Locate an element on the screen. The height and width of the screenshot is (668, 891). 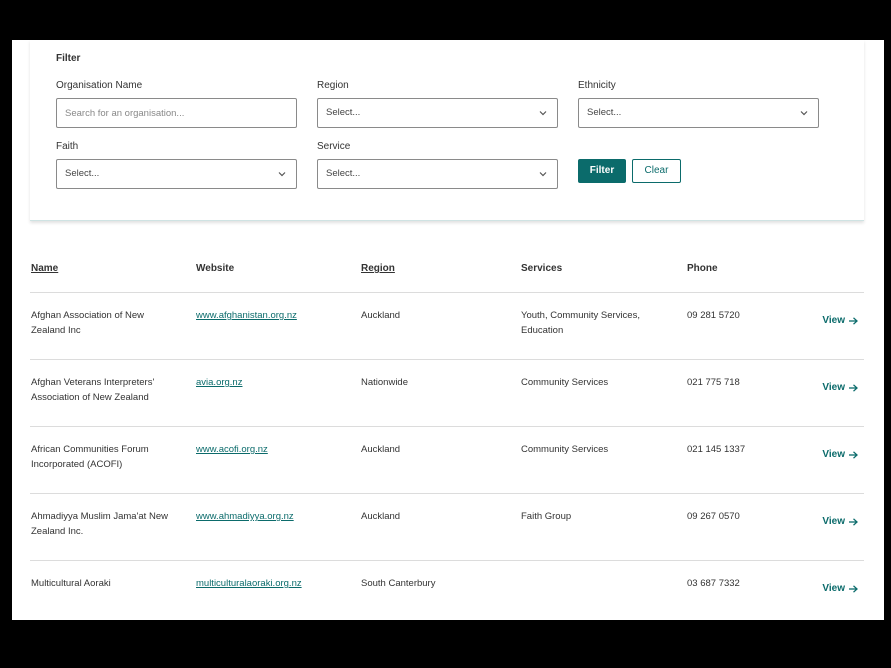
row-phone: 021 145 1337 is located at coordinates (716, 449).